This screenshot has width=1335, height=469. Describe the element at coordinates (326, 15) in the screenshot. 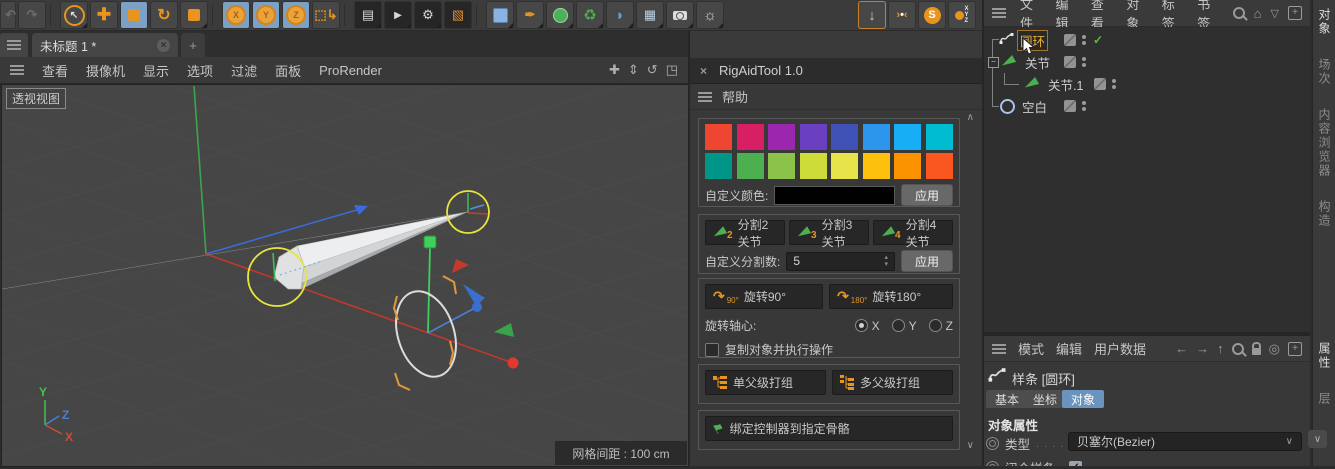

I see `coordinate-system-button: ⬚↳` at that location.